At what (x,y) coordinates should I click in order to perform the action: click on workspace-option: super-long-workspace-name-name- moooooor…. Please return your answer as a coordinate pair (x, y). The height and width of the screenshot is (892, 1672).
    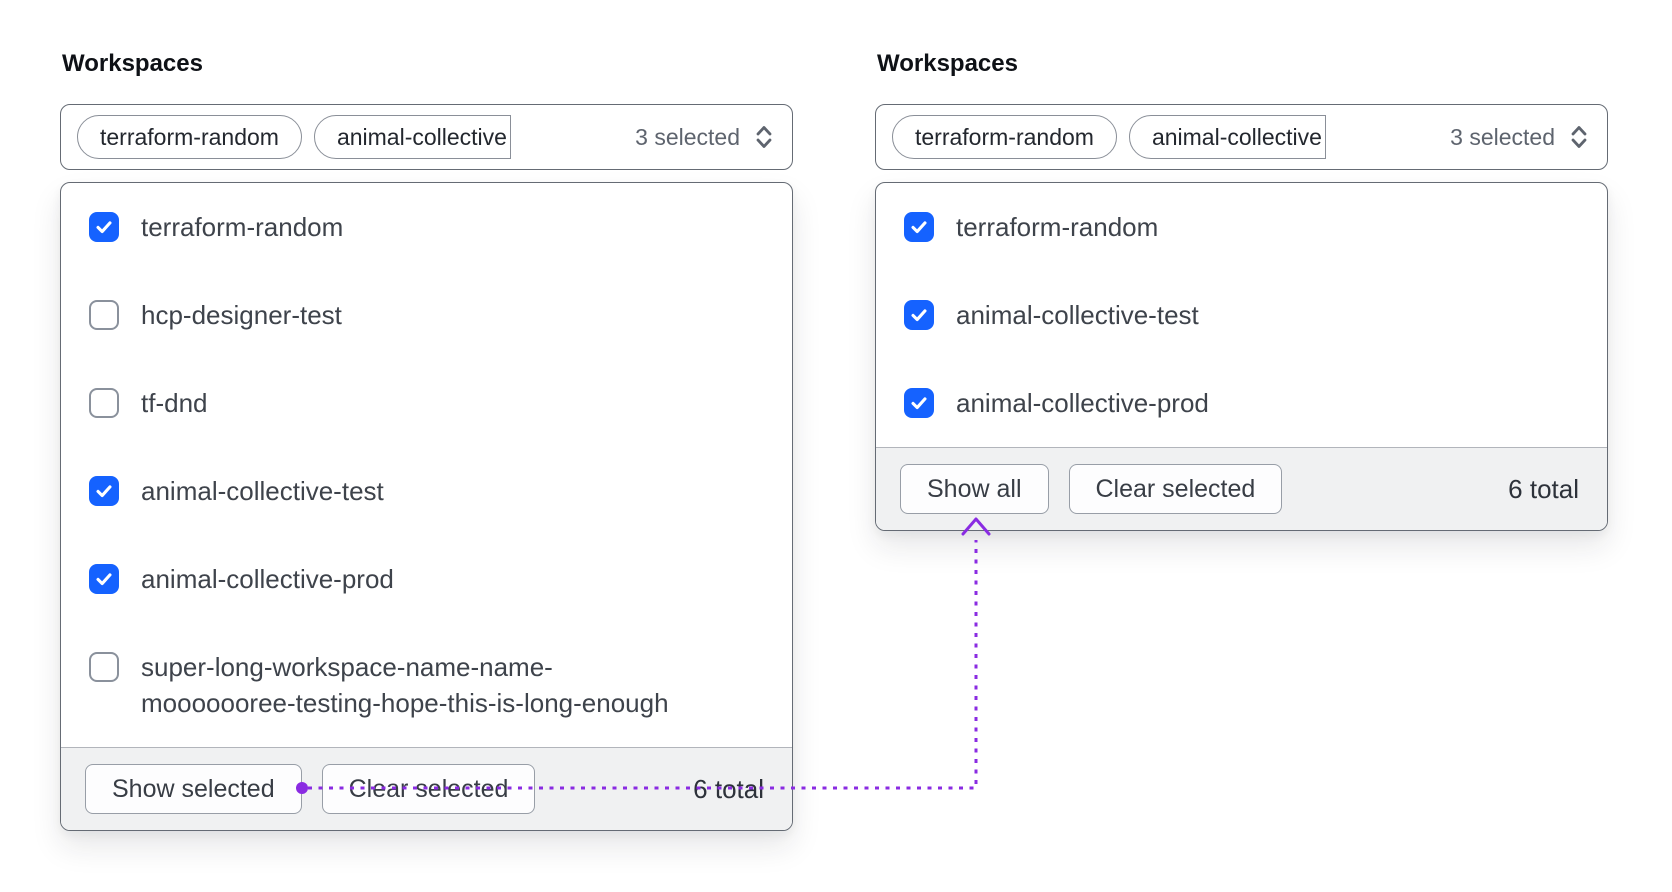
    Looking at the image, I should click on (426, 685).